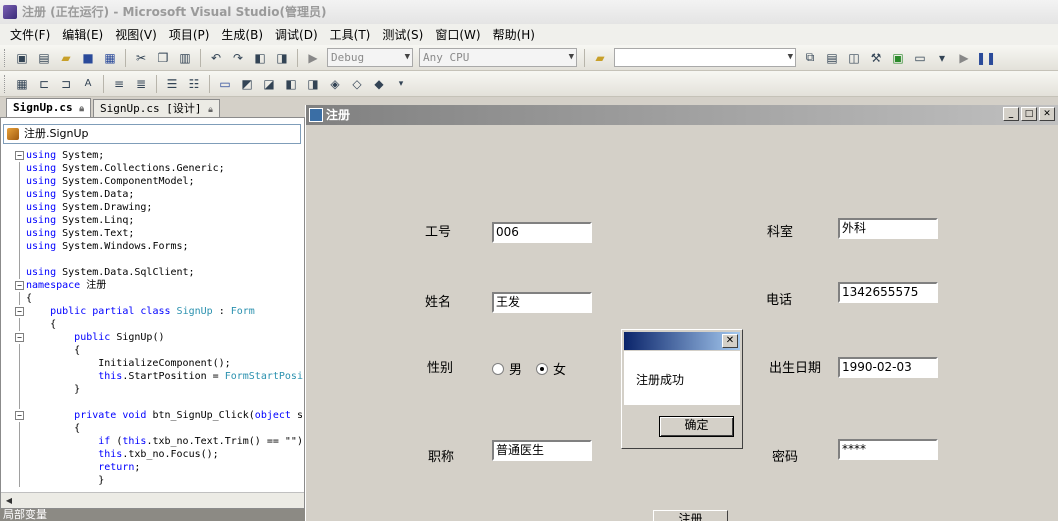 The height and width of the screenshot is (521, 1058). Describe the element at coordinates (705, 57) in the screenshot. I see `find-combo: ▼` at that location.